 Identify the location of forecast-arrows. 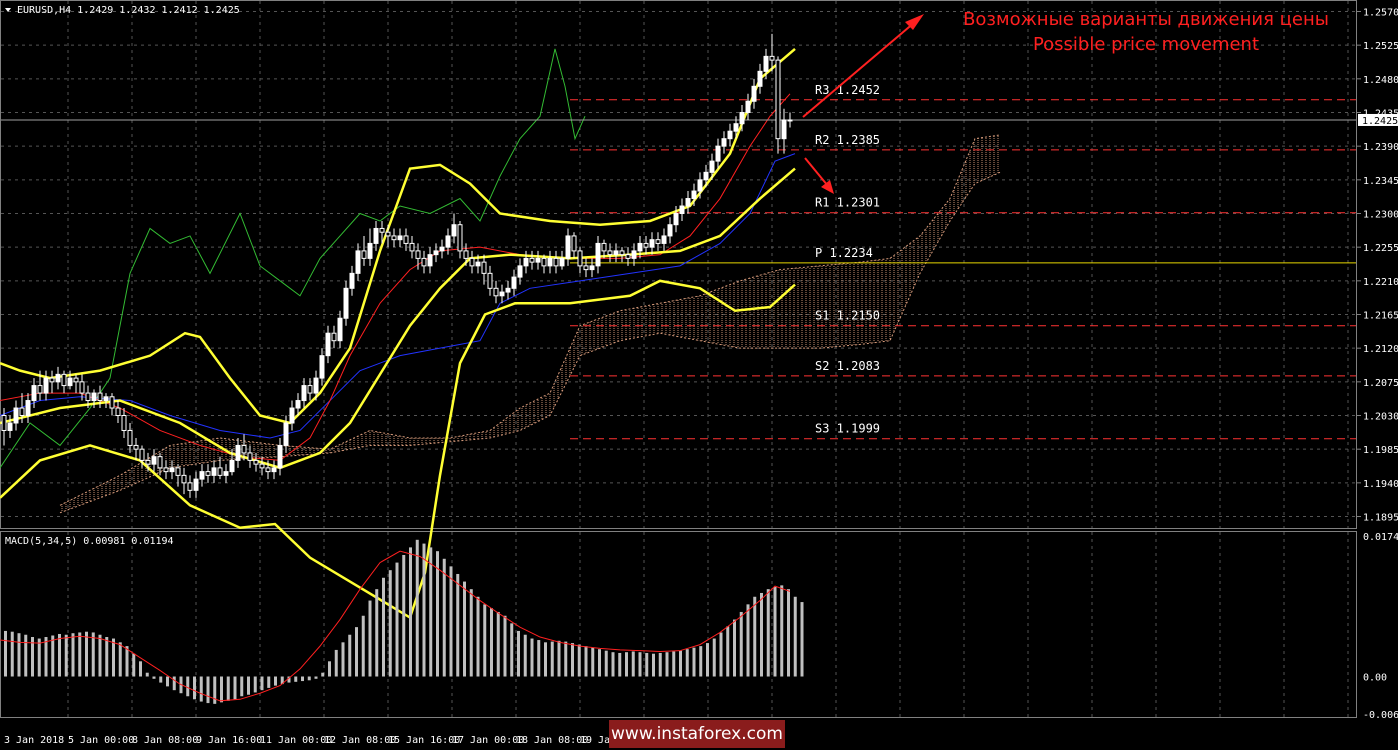
(863, 104).